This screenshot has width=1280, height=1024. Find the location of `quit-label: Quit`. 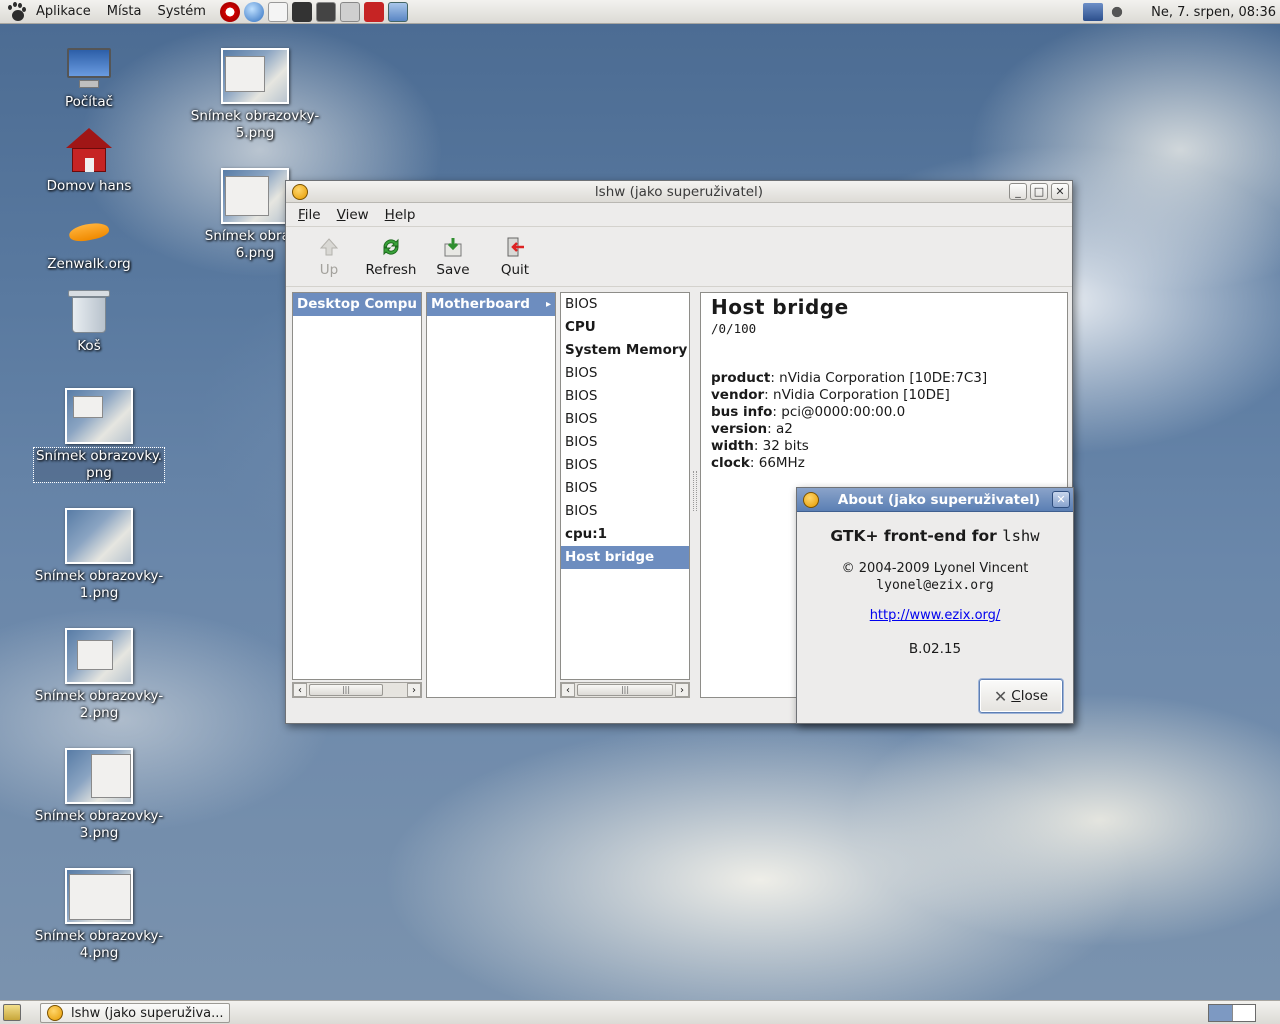

quit-label: Quit is located at coordinates (515, 269).